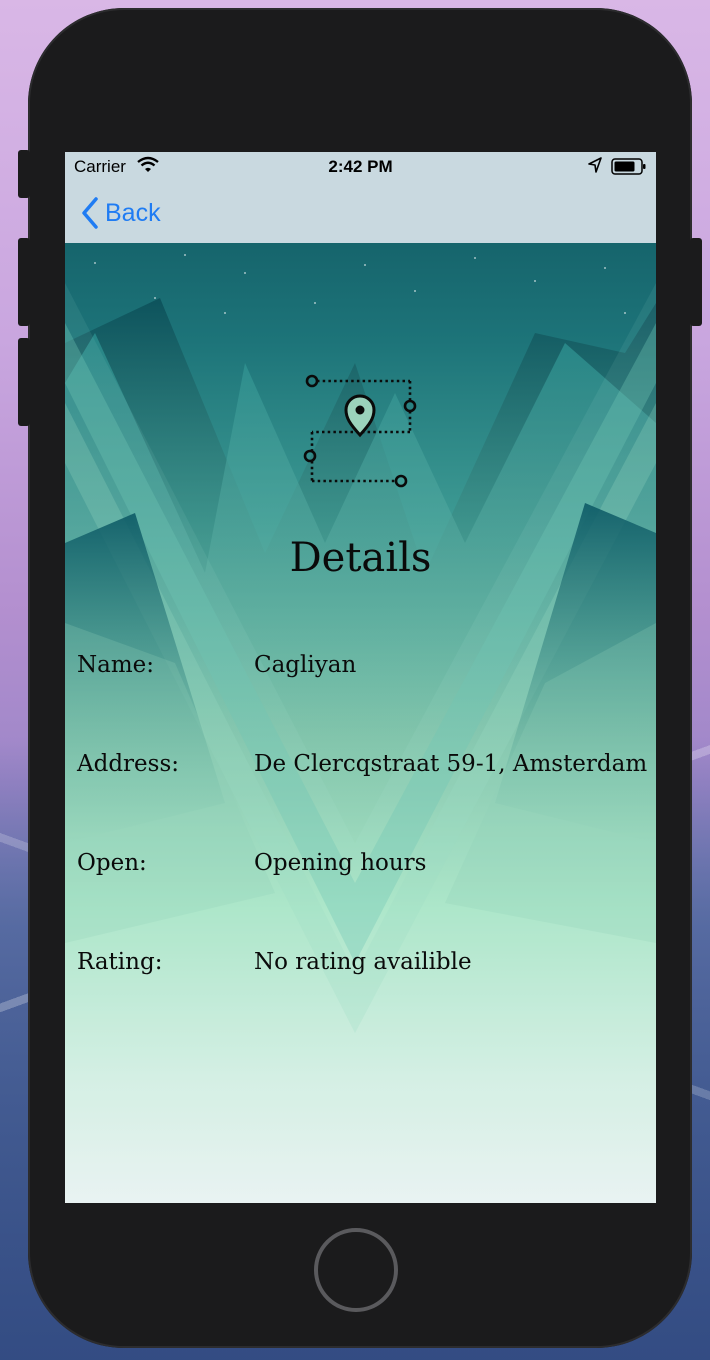 The height and width of the screenshot is (1360, 710). Describe the element at coordinates (595, 167) in the screenshot. I see `location-arrow-icon` at that location.